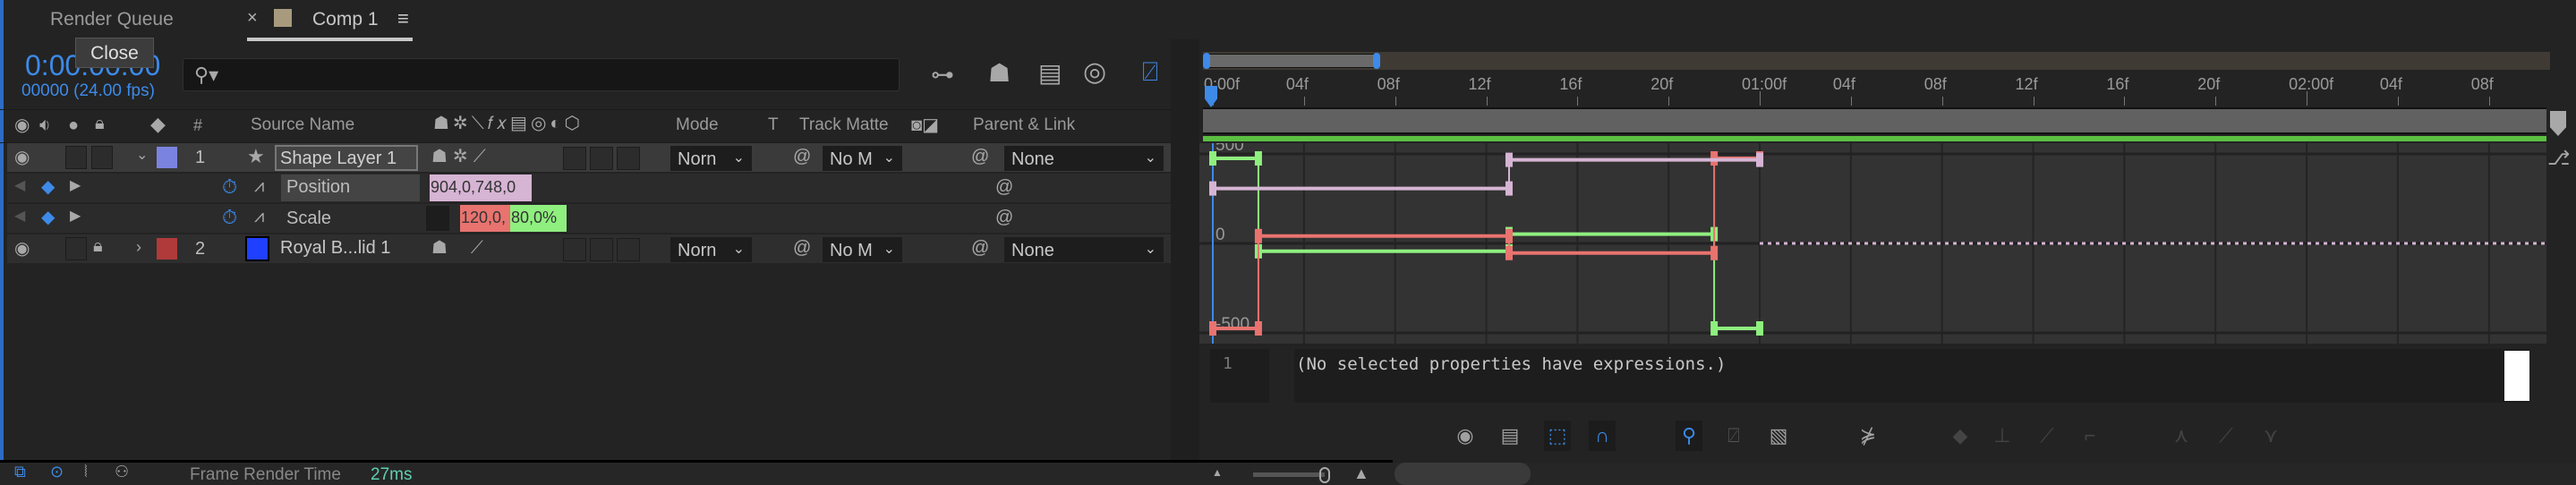 The width and height of the screenshot is (2576, 485). What do you see at coordinates (942, 74) in the screenshot?
I see `comp-flowchart-icon: ⊶` at bounding box center [942, 74].